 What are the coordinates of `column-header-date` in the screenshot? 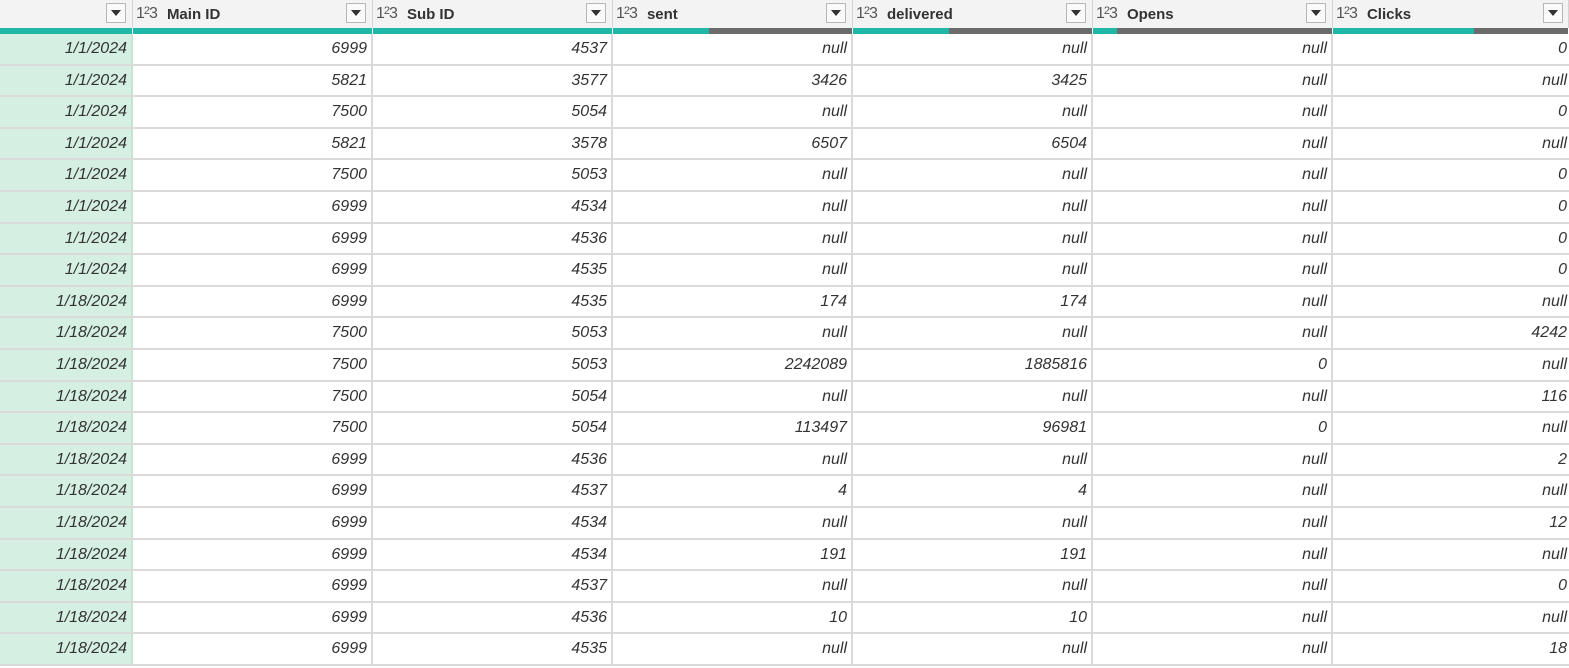 It's located at (66, 14).